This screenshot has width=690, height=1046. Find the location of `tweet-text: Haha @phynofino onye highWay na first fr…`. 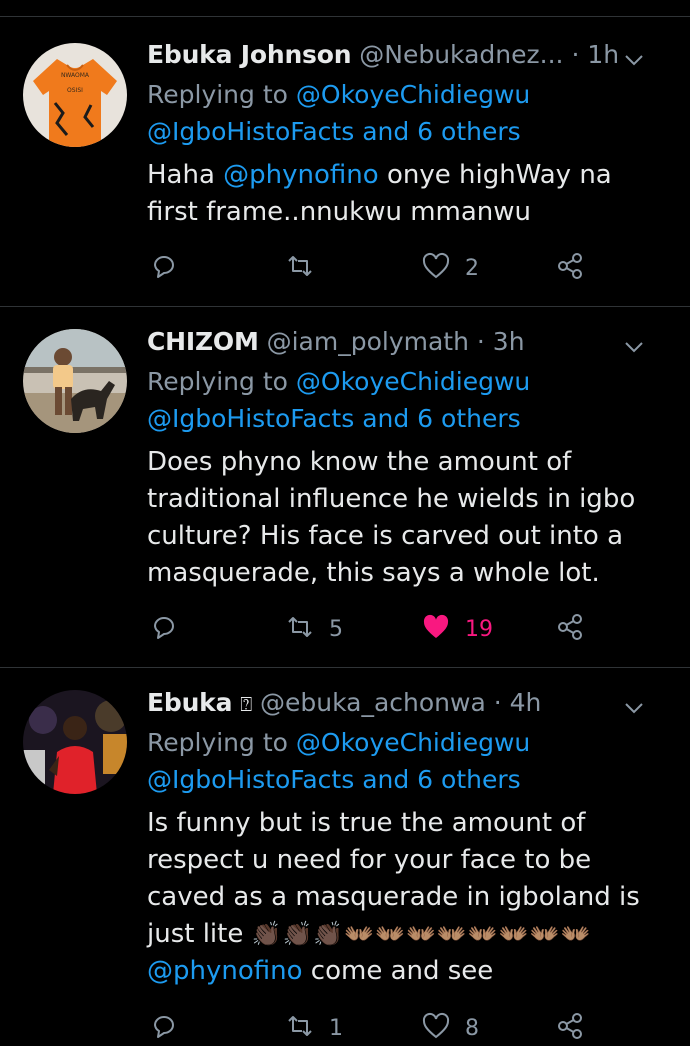

tweet-text: Haha @phynofino onye highWay na first fr… is located at coordinates (408, 194).